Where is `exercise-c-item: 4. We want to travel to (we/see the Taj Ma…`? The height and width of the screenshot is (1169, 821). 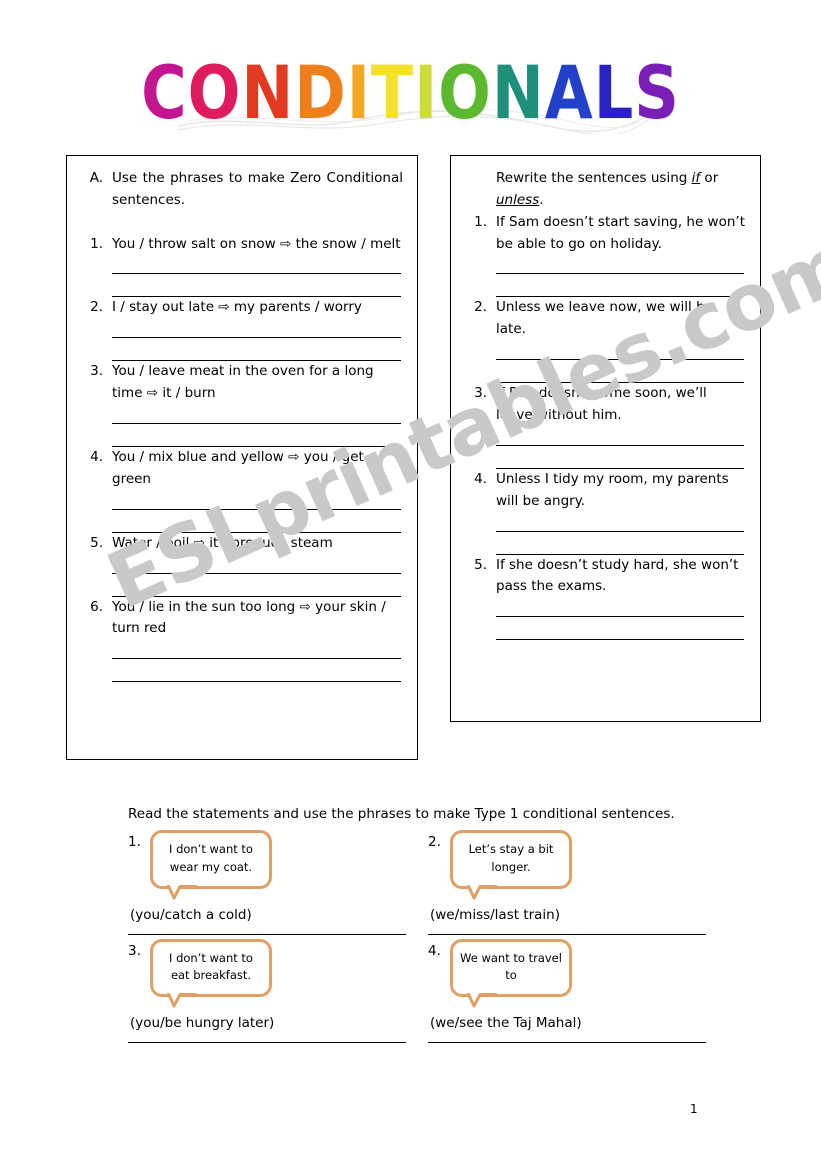 exercise-c-item: 4. We want to travel to (we/see the Taj Ma… is located at coordinates (578, 993).